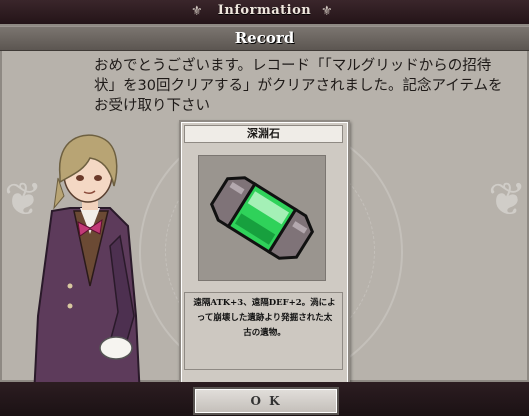 This screenshot has width=529, height=416. I want to click on footer-bar: O K, so click(264, 399).